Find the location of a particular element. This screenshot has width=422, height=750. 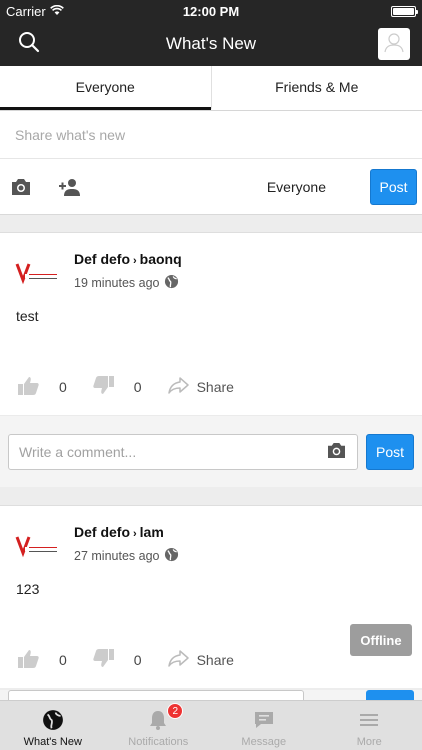

profile-button is located at coordinates (394, 44).